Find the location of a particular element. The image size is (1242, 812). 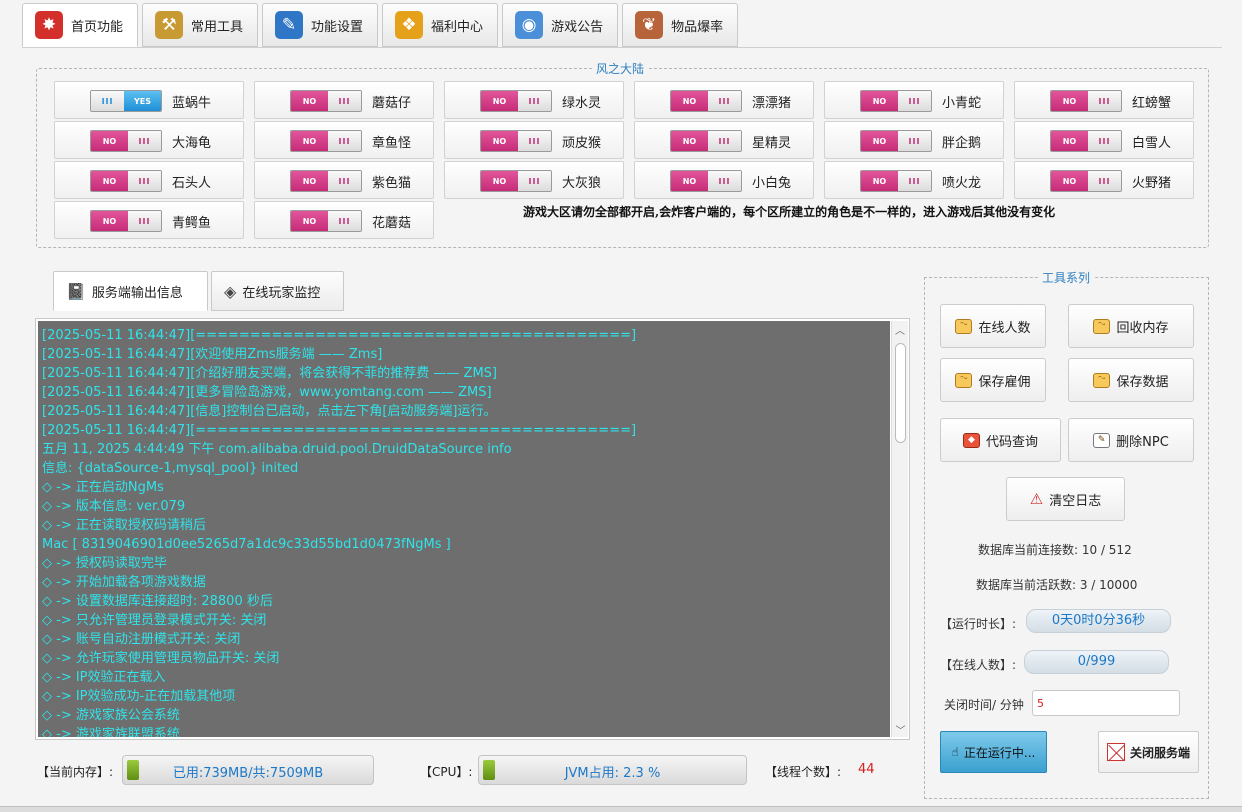

console-scrollbar: ︿ ﹀ is located at coordinates (899, 529).